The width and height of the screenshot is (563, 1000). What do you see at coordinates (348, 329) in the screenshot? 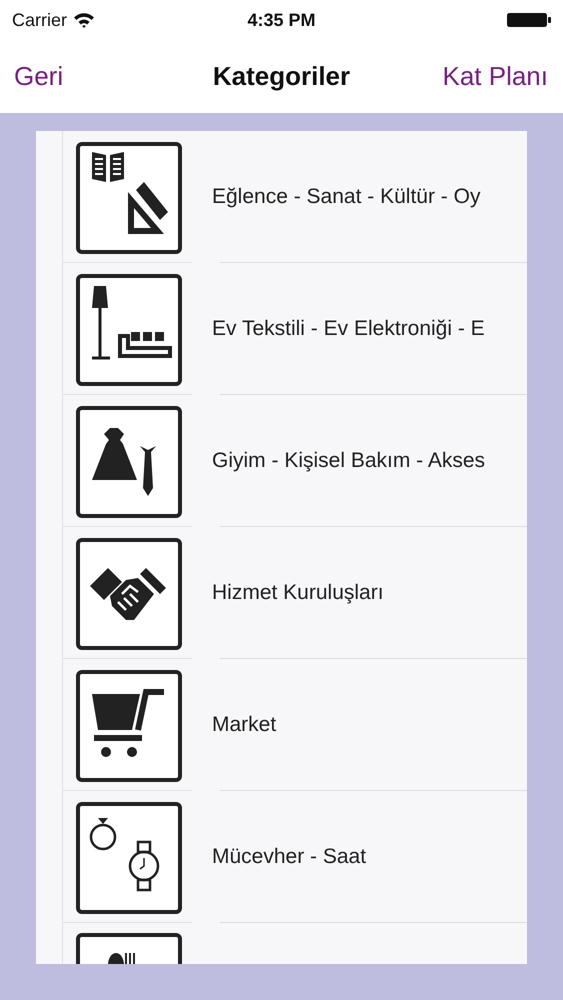
I see `category-label: Ev Tekstili - Ev Elektroniği - E` at bounding box center [348, 329].